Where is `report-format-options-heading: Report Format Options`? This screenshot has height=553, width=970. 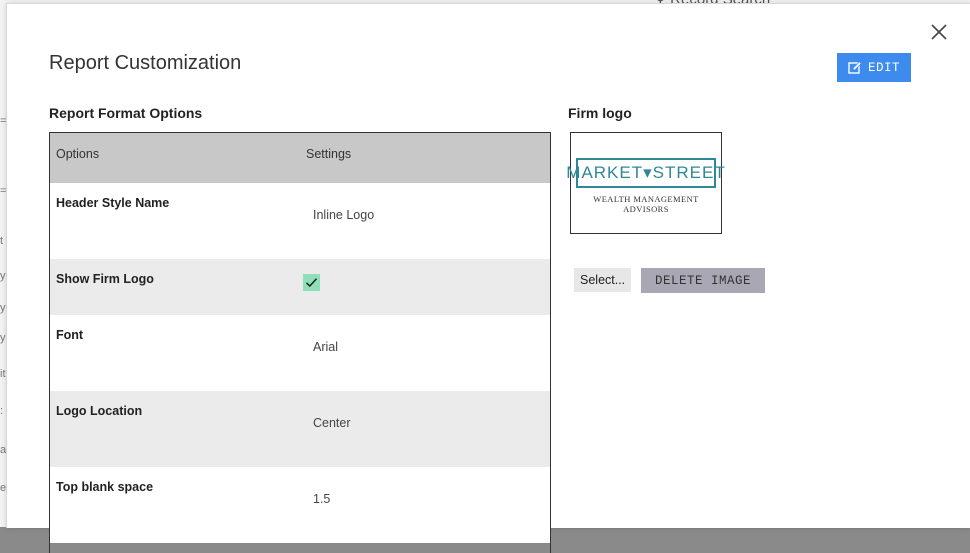 report-format-options-heading: Report Format Options is located at coordinates (126, 113).